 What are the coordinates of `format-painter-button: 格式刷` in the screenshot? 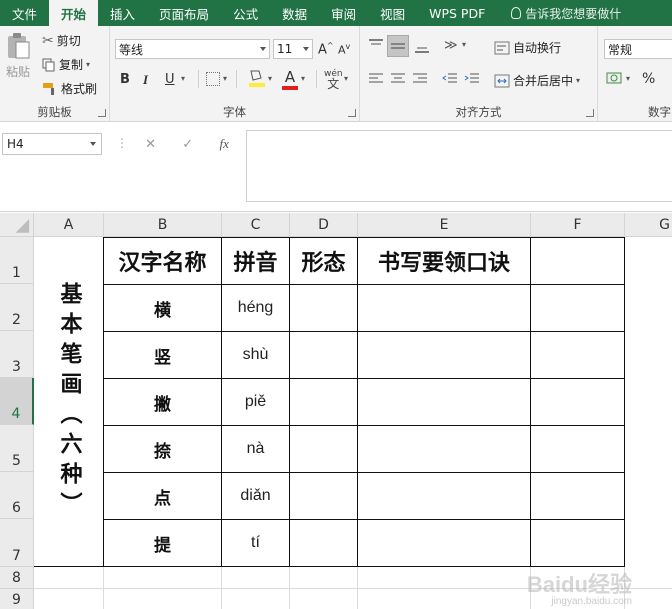 It's located at (69, 88).